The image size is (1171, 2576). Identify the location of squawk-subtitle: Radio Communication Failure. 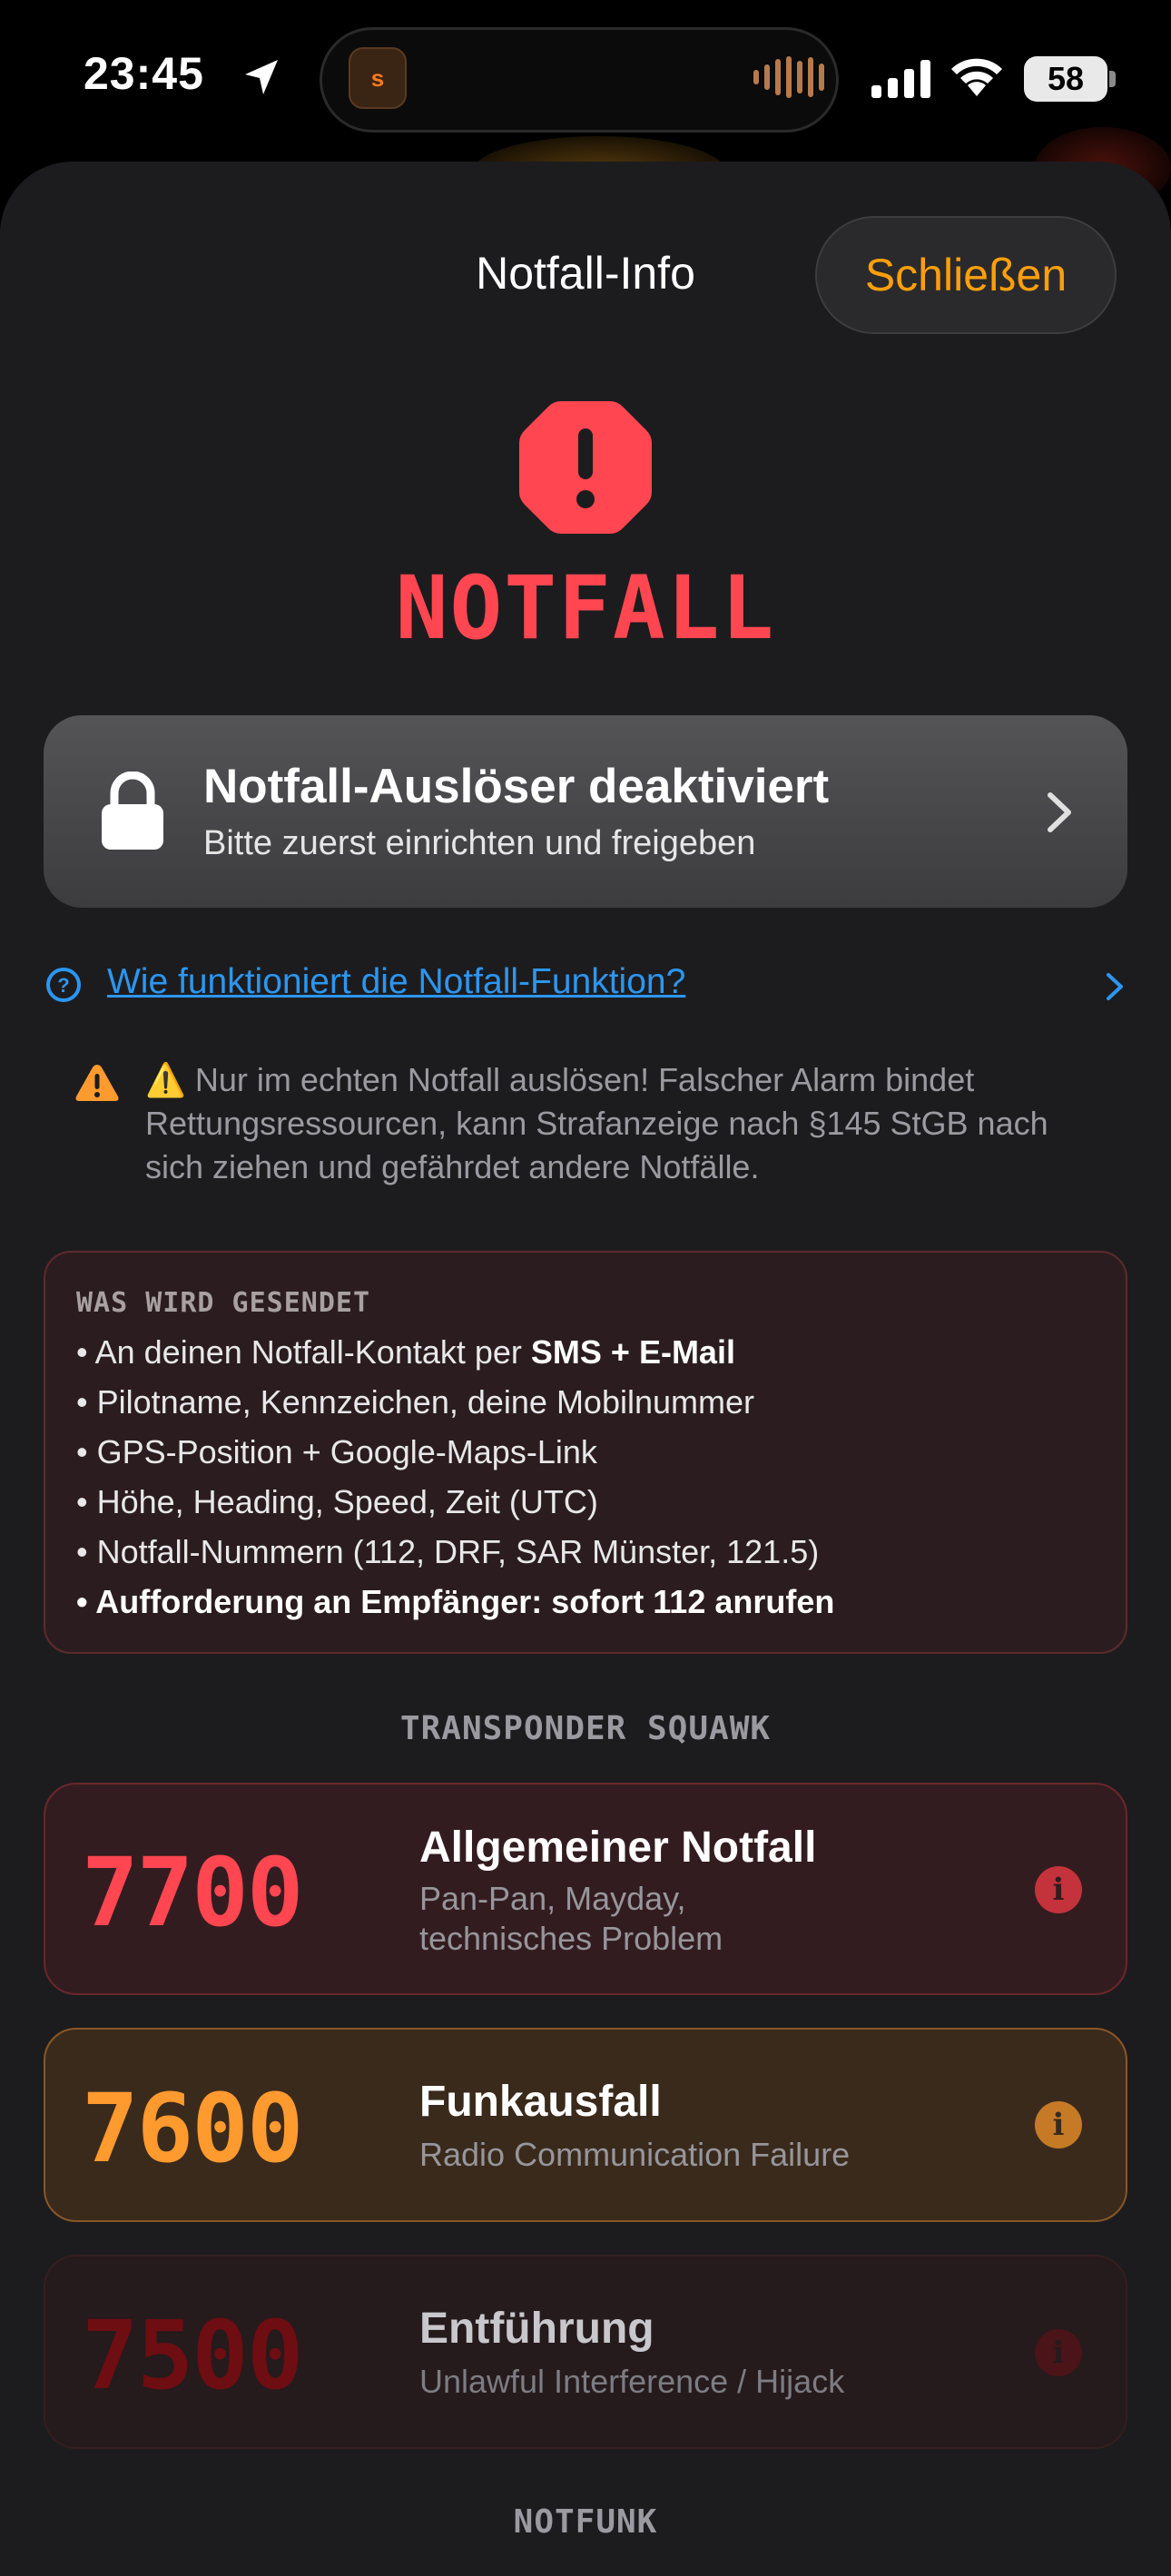
(635, 2154).